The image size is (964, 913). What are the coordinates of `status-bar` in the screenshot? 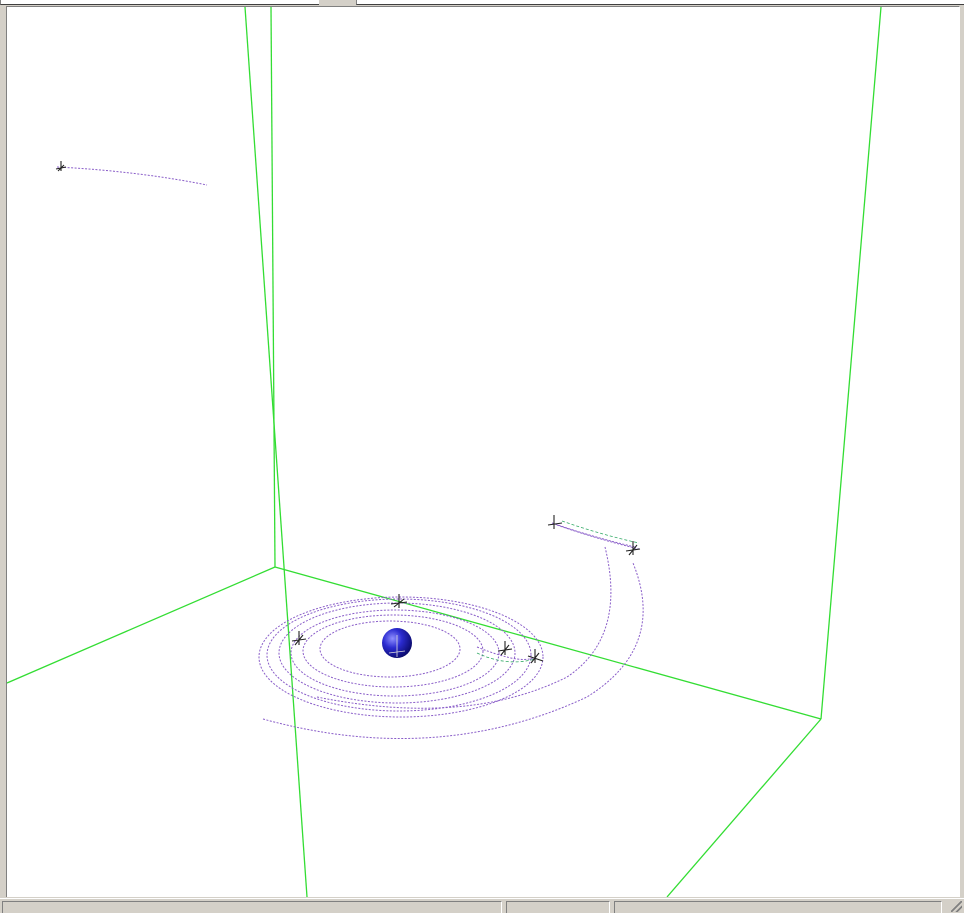 It's located at (482, 905).